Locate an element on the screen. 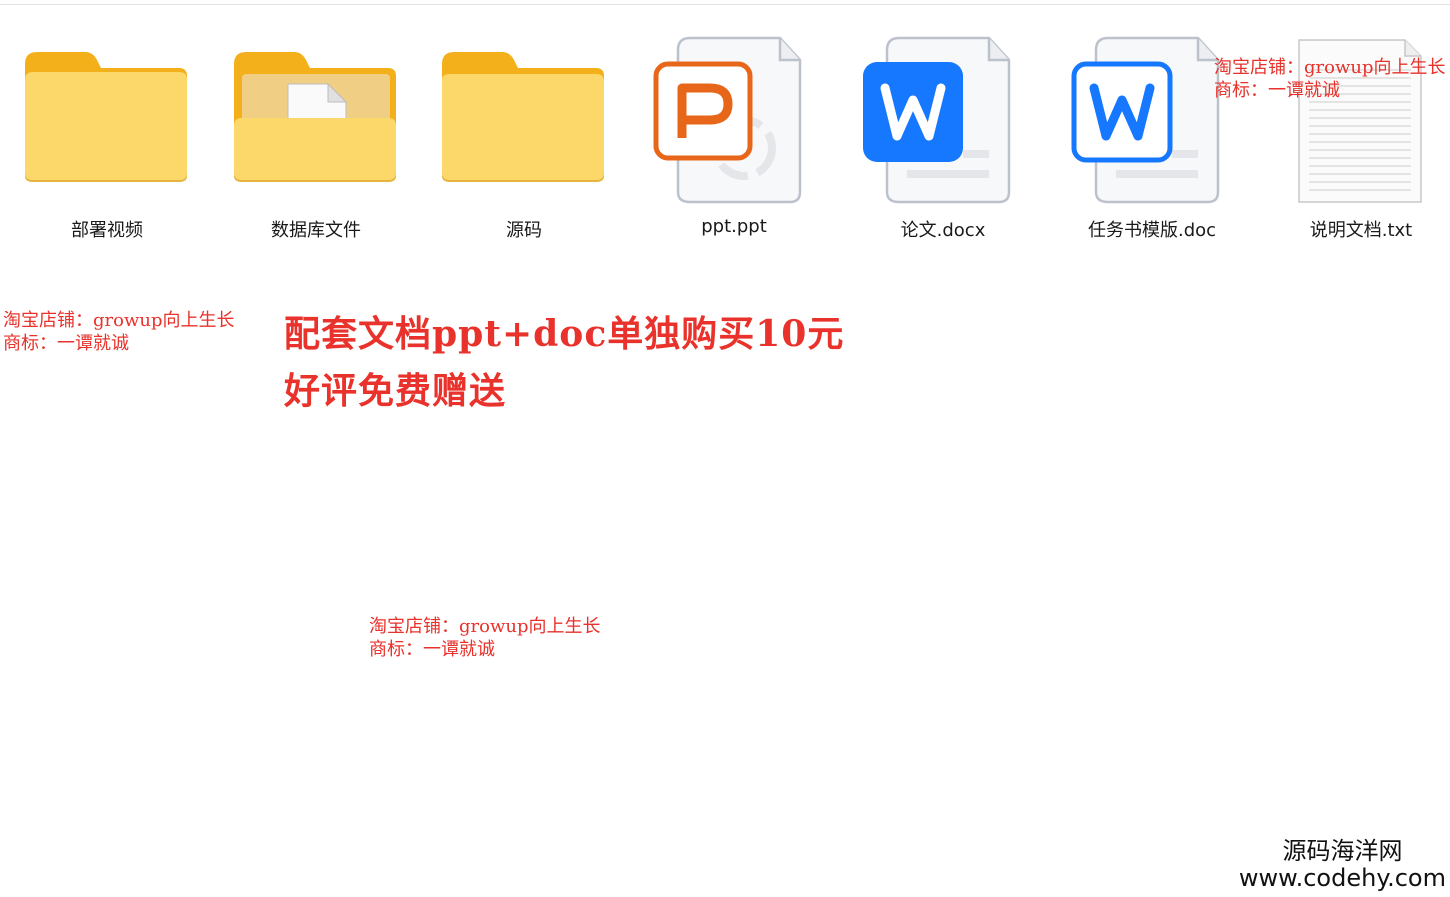  file-item-source-code: 源码 is located at coordinates (524, 137).